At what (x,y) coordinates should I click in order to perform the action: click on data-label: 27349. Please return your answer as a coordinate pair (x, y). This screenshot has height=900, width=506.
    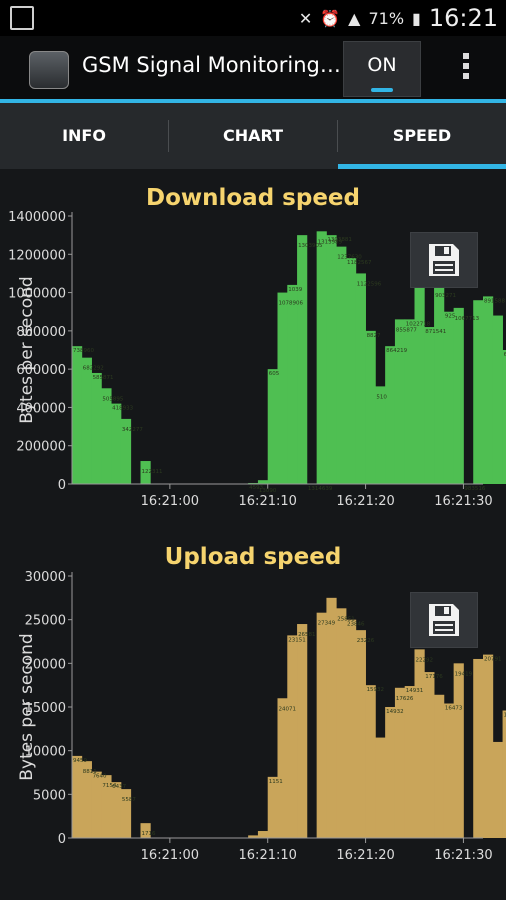
    Looking at the image, I should click on (327, 624).